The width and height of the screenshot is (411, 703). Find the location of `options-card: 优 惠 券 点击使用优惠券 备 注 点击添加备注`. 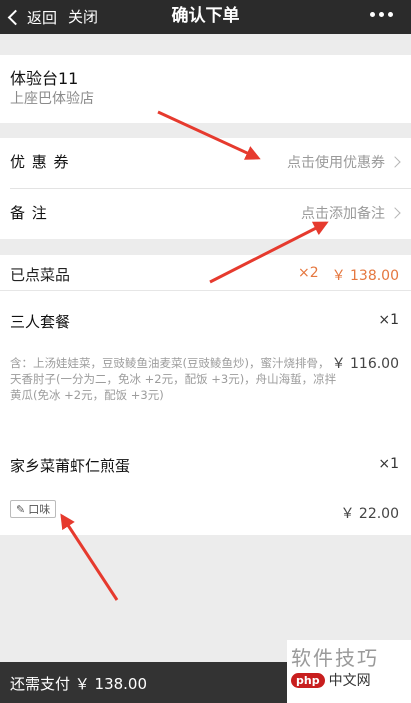

options-card: 优 惠 券 点击使用优惠券 备 注 点击添加备注 is located at coordinates (205, 188).